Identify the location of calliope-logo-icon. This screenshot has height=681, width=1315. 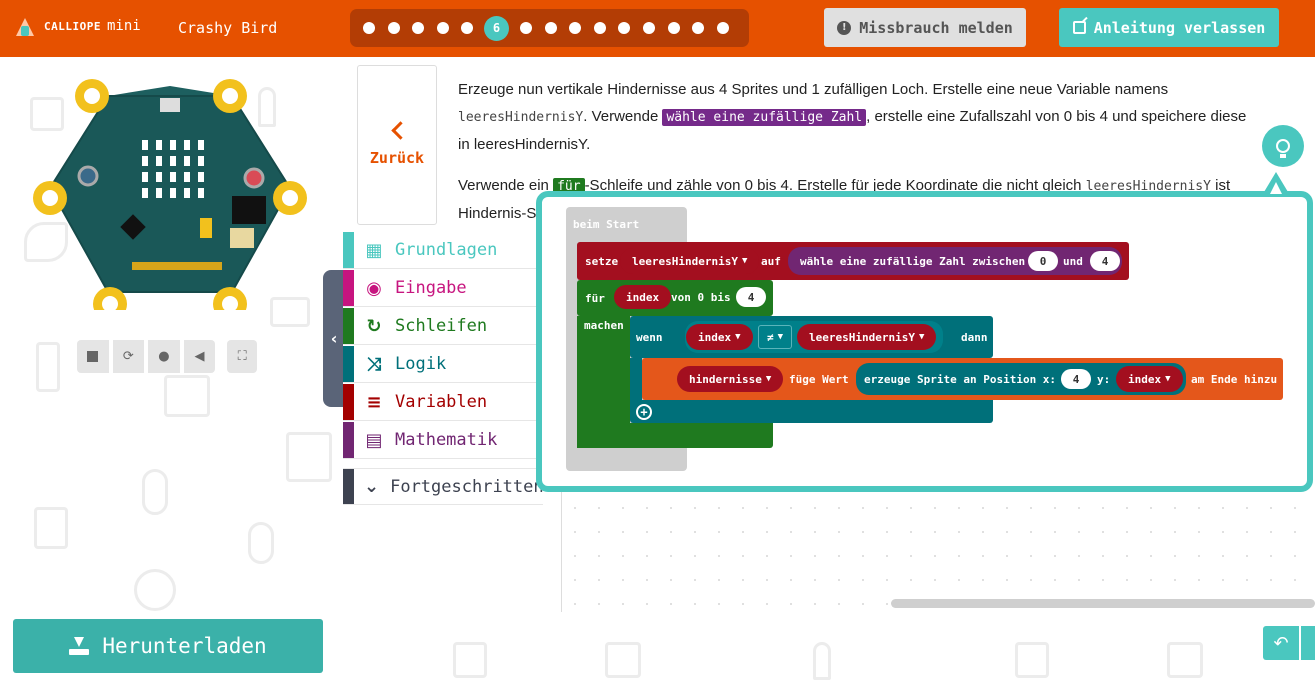
(25, 26).